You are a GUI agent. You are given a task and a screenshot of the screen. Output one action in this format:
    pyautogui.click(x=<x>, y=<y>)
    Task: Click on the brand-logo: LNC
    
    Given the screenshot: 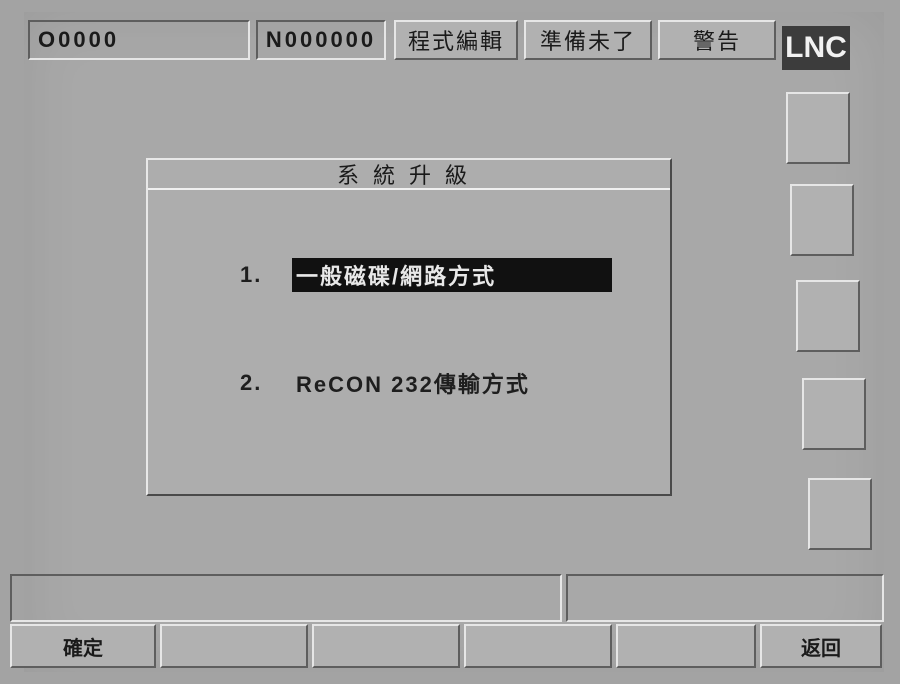 What is the action you would take?
    pyautogui.click(x=816, y=48)
    